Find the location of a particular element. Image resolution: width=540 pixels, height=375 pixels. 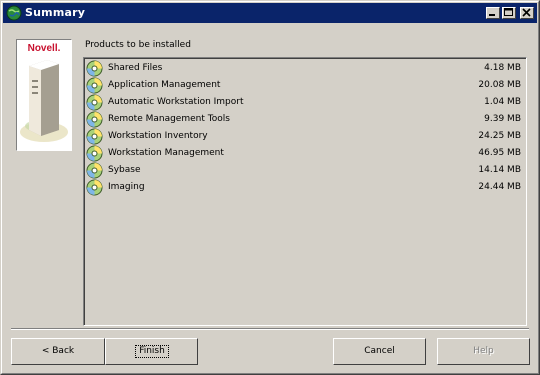

footer-separator is located at coordinates (270, 329).